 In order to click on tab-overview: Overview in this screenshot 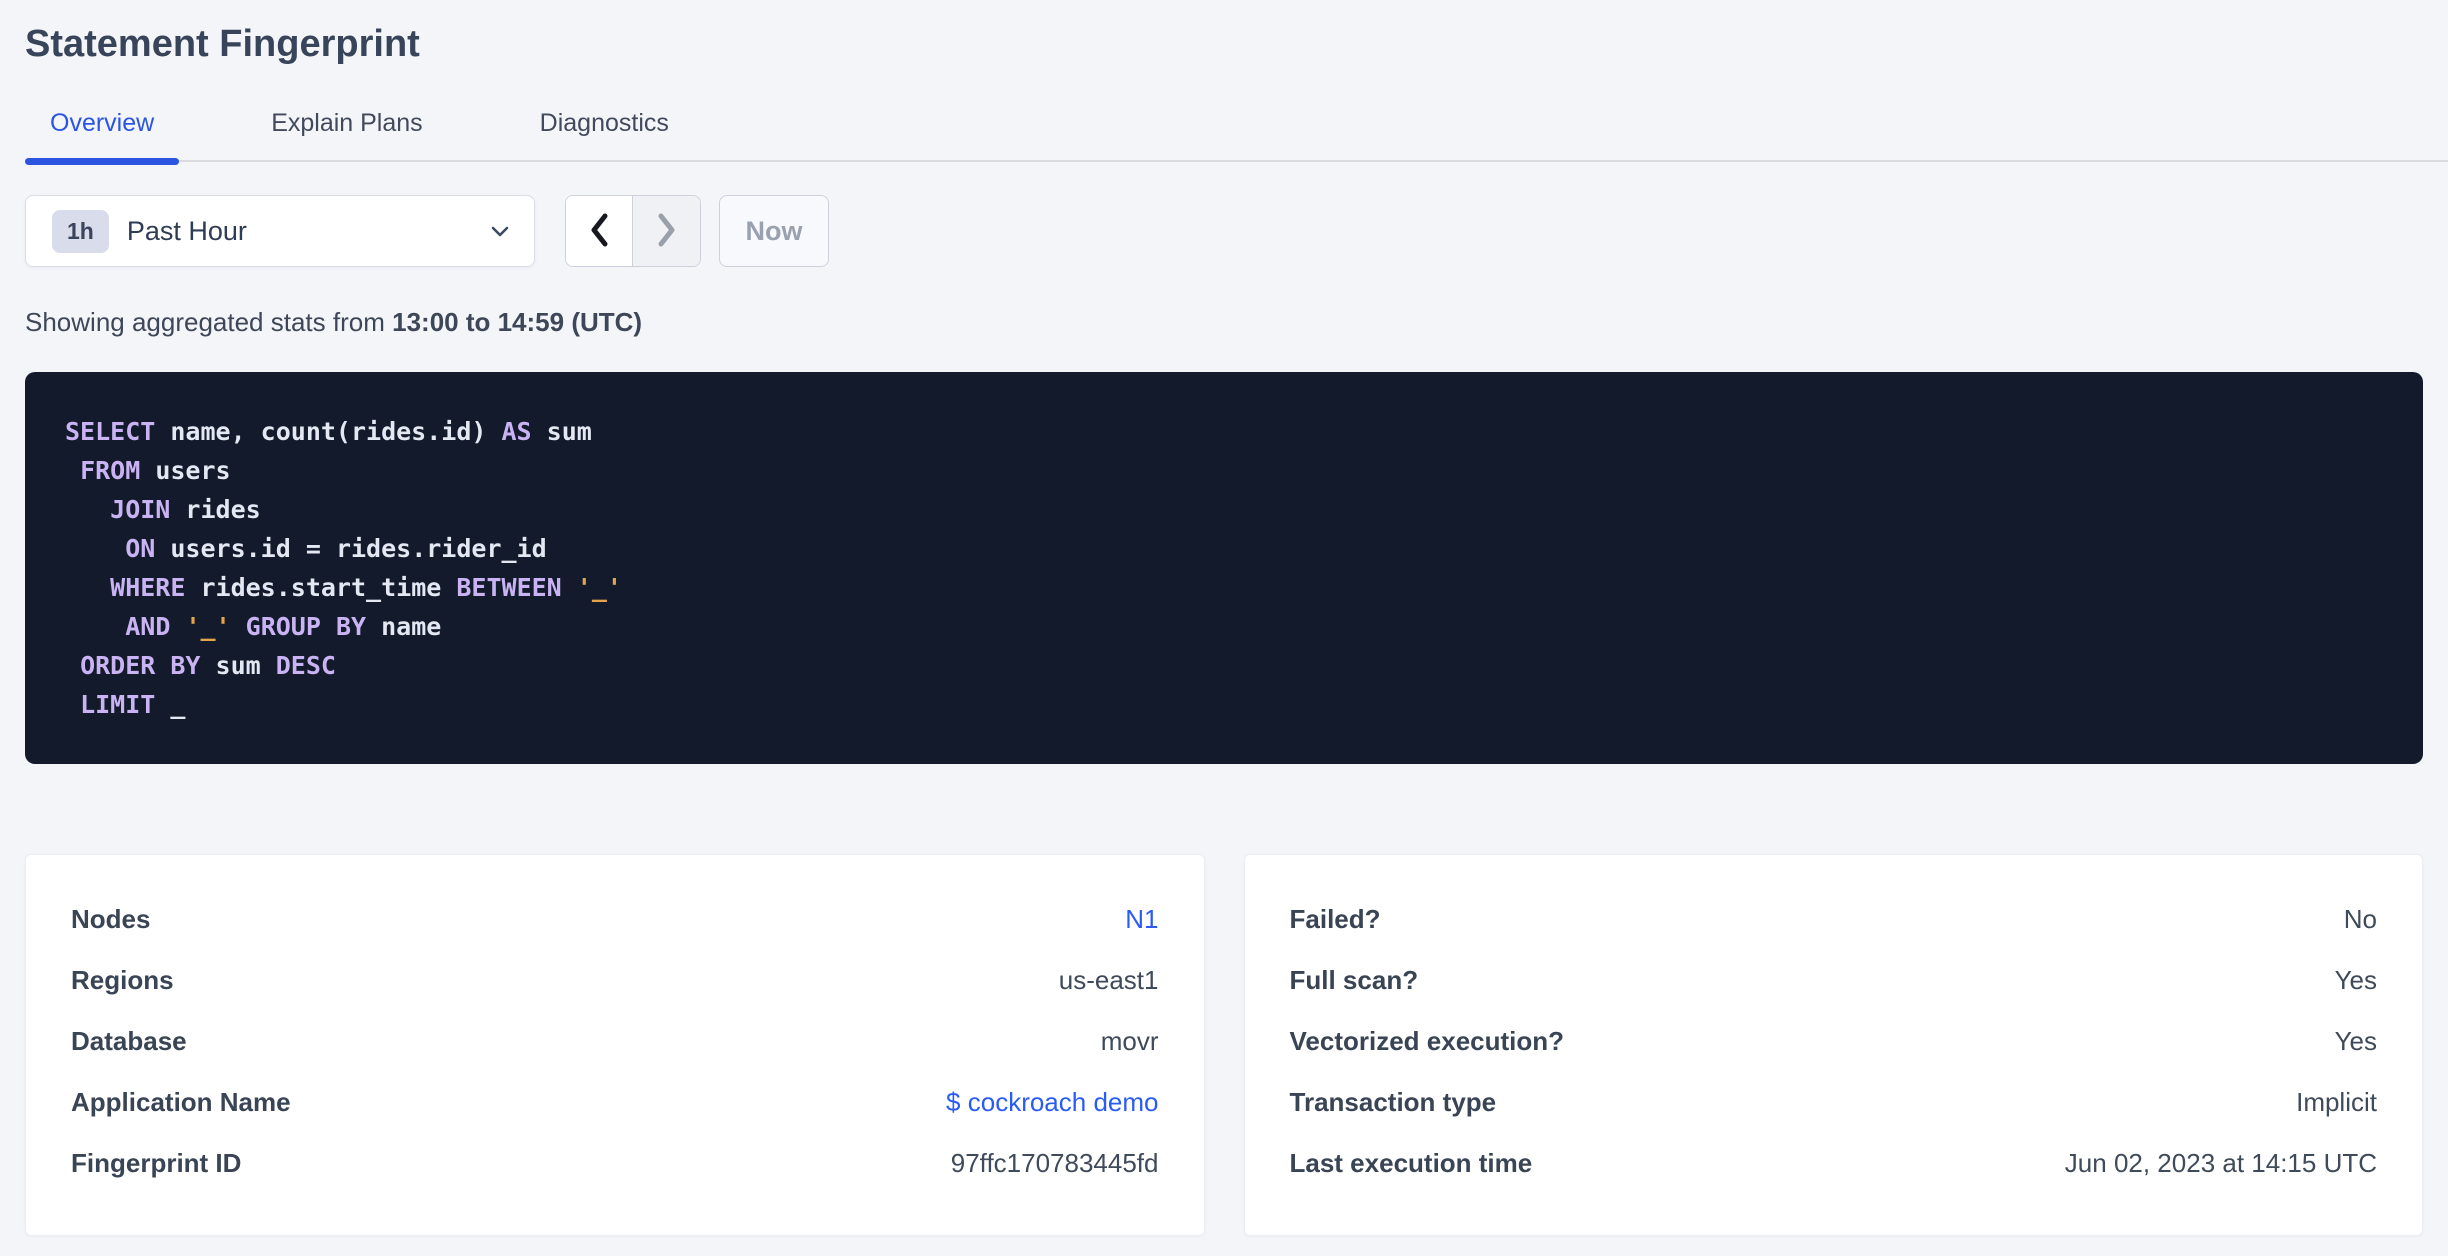, I will do `click(102, 136)`.